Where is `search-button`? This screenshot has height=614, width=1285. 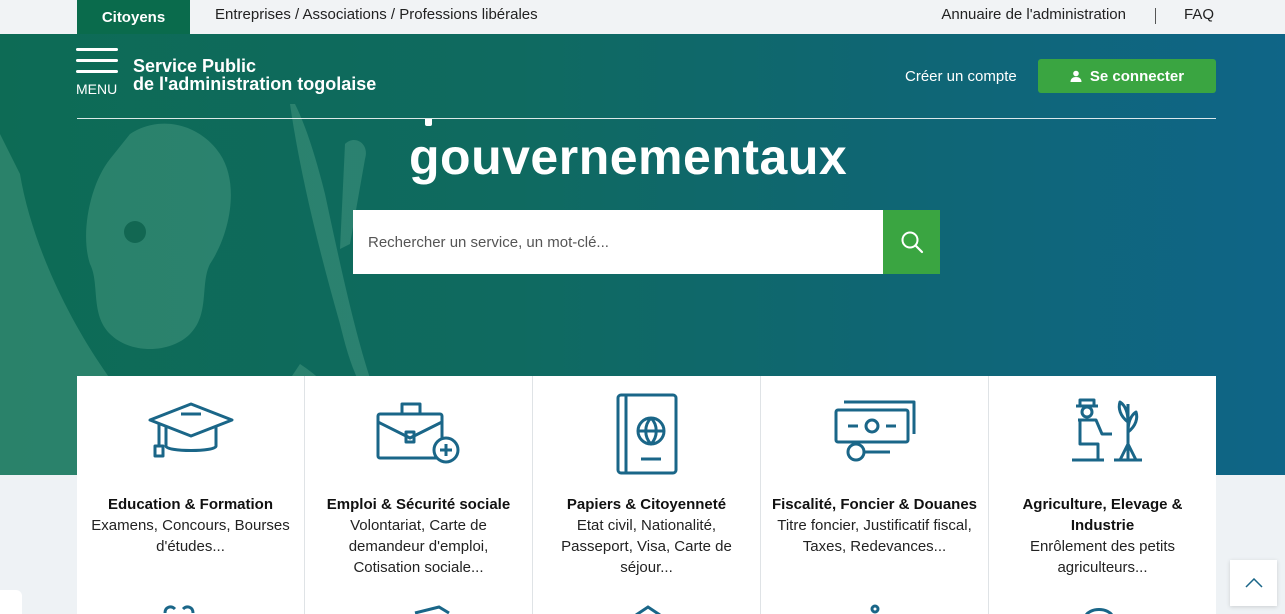 search-button is located at coordinates (911, 242).